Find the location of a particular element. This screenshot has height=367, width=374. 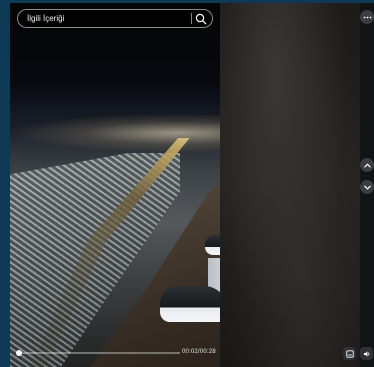

search-separator is located at coordinates (191, 18).